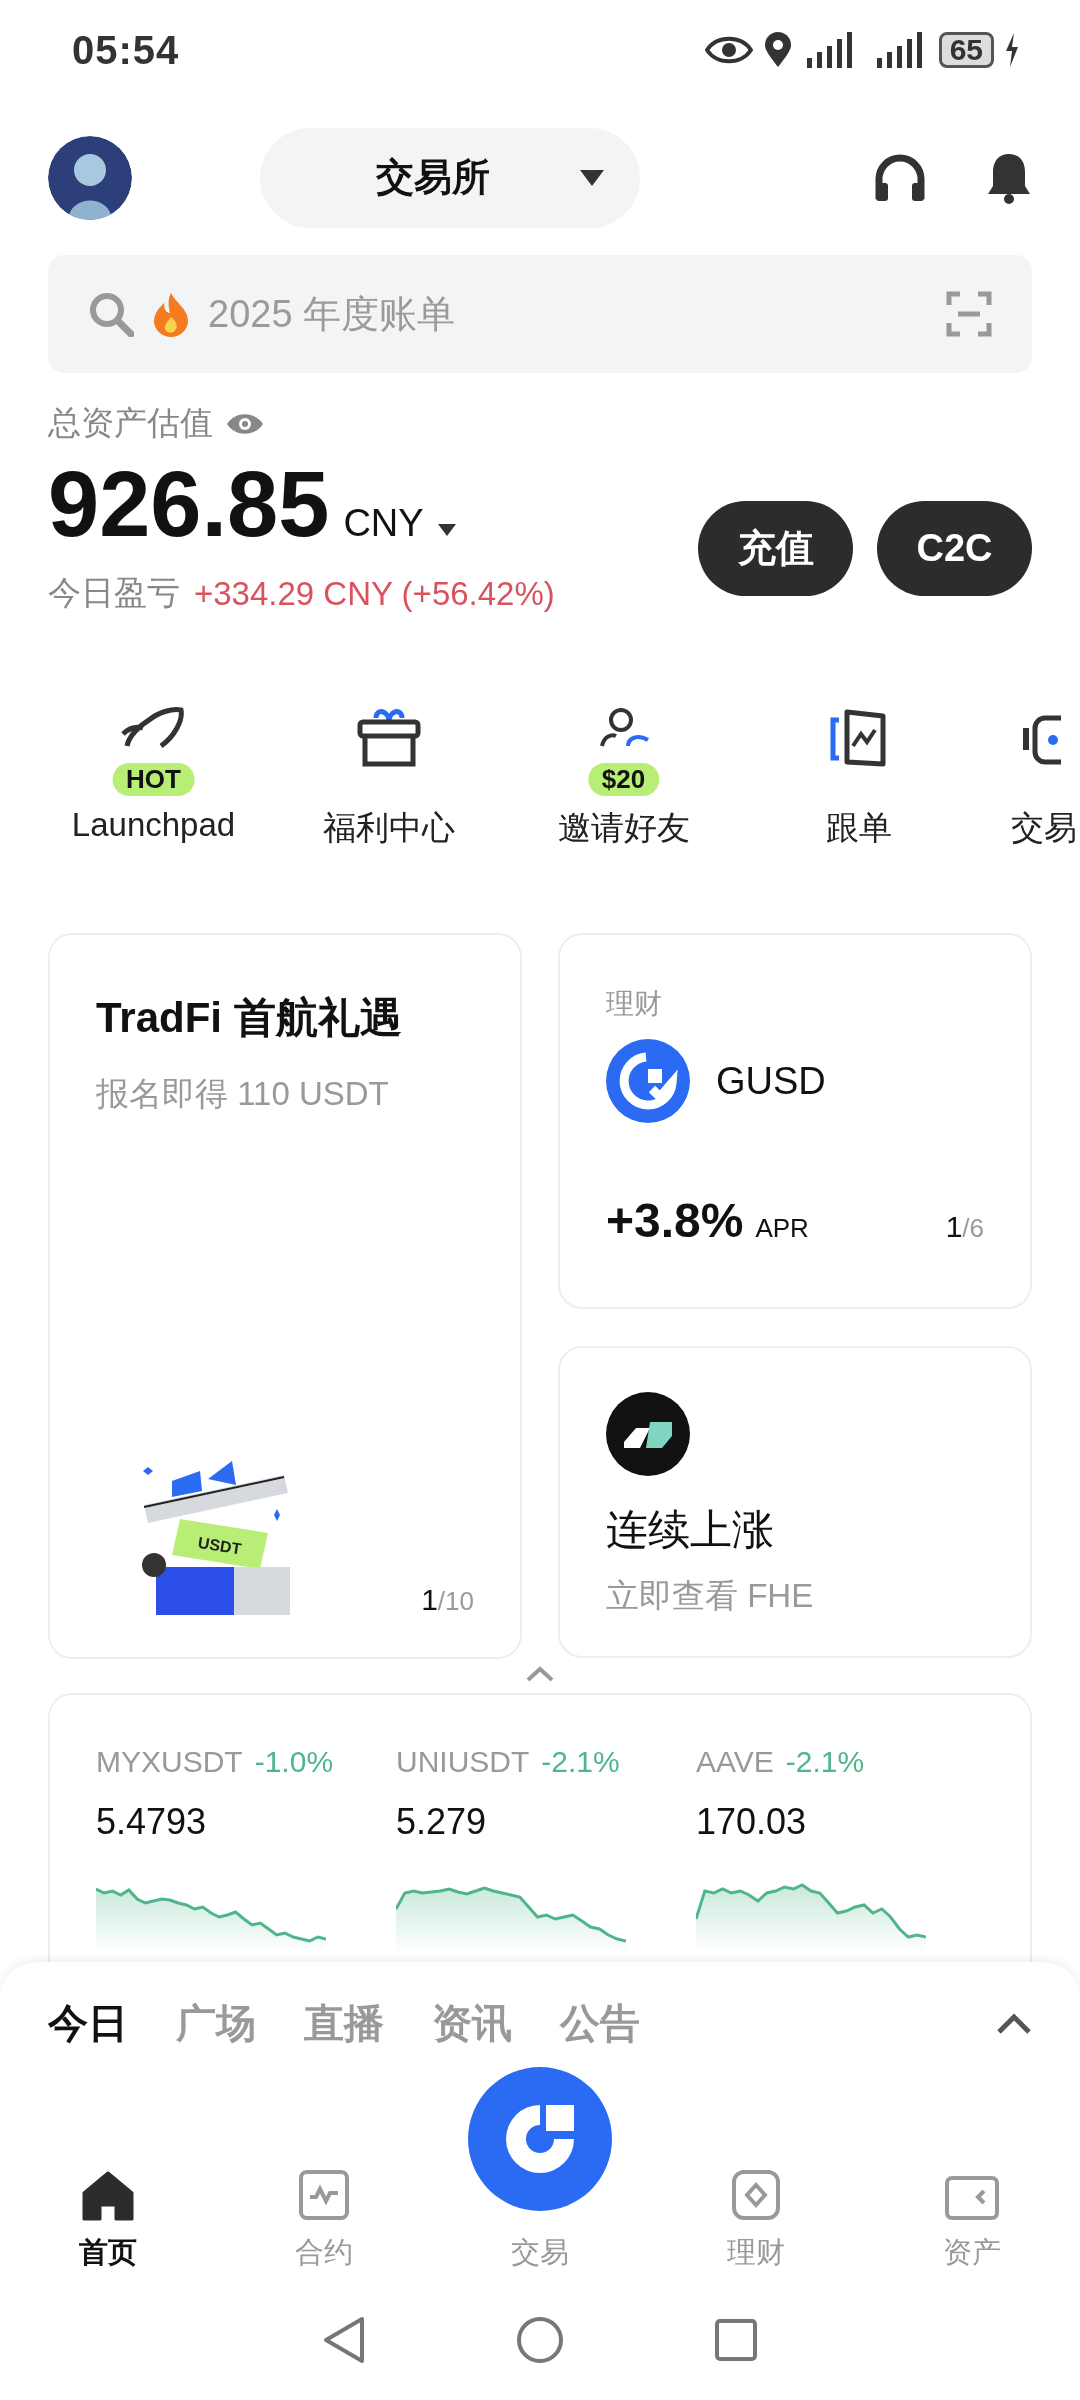 This screenshot has width=1080, height=2400. Describe the element at coordinates (736, 2340) in the screenshot. I see `recents-icon` at that location.